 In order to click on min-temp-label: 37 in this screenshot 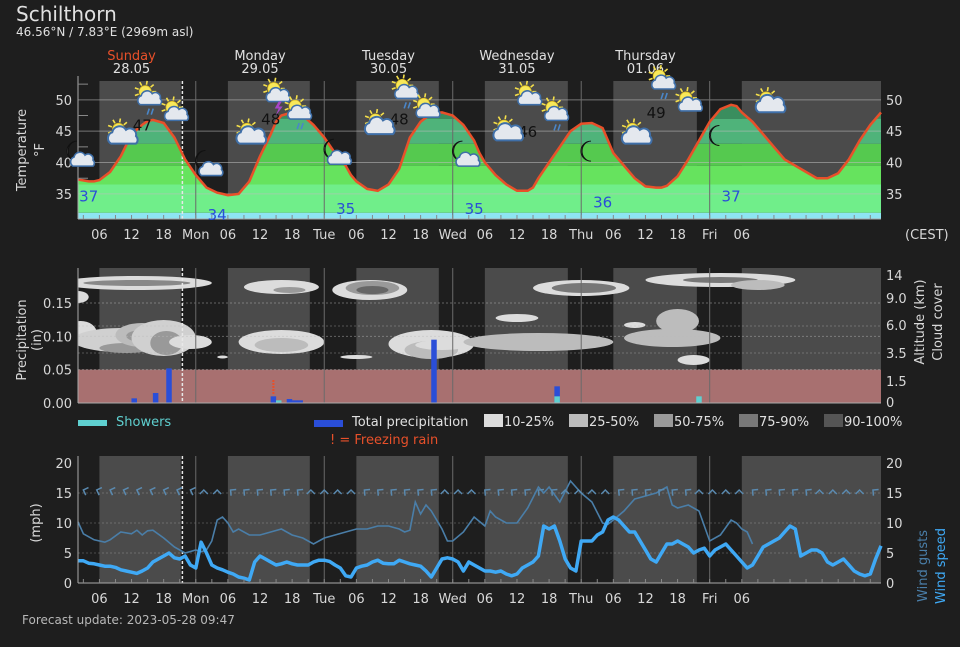, I will do `click(731, 196)`.